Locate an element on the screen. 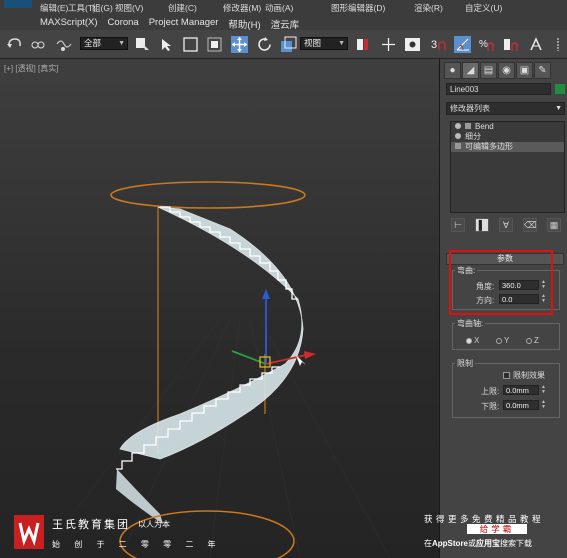 The image size is (567, 558). promo-line-3: 在AppStore或应用宝搜索下载 is located at coordinates (478, 543).